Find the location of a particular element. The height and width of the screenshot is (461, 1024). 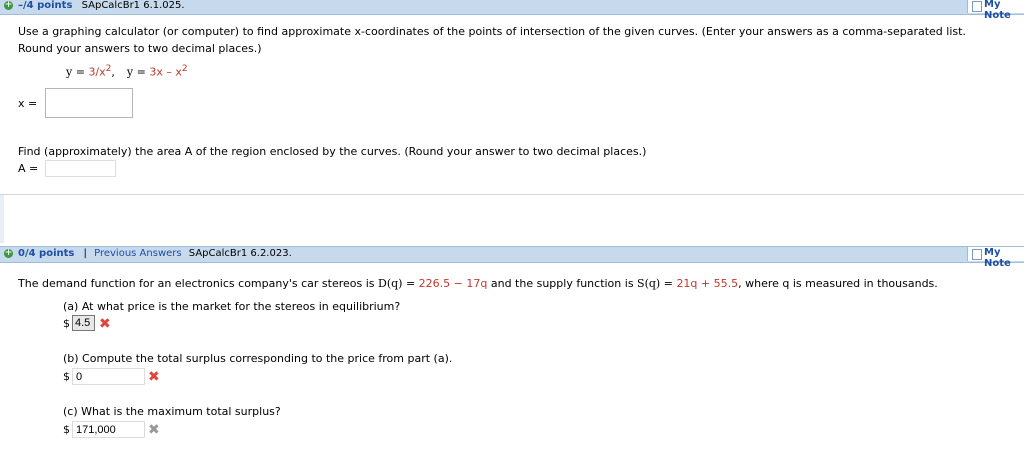

demand-expr: 226.5 − 17q is located at coordinates (453, 283).